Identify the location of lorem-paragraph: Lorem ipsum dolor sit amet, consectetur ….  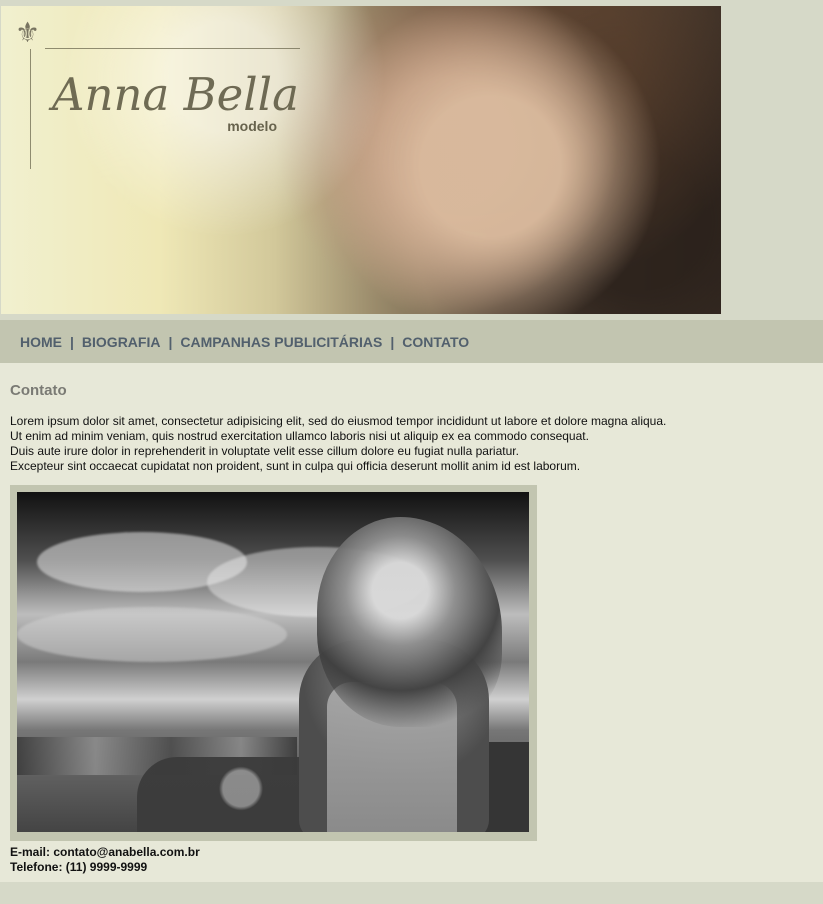
(390, 444).